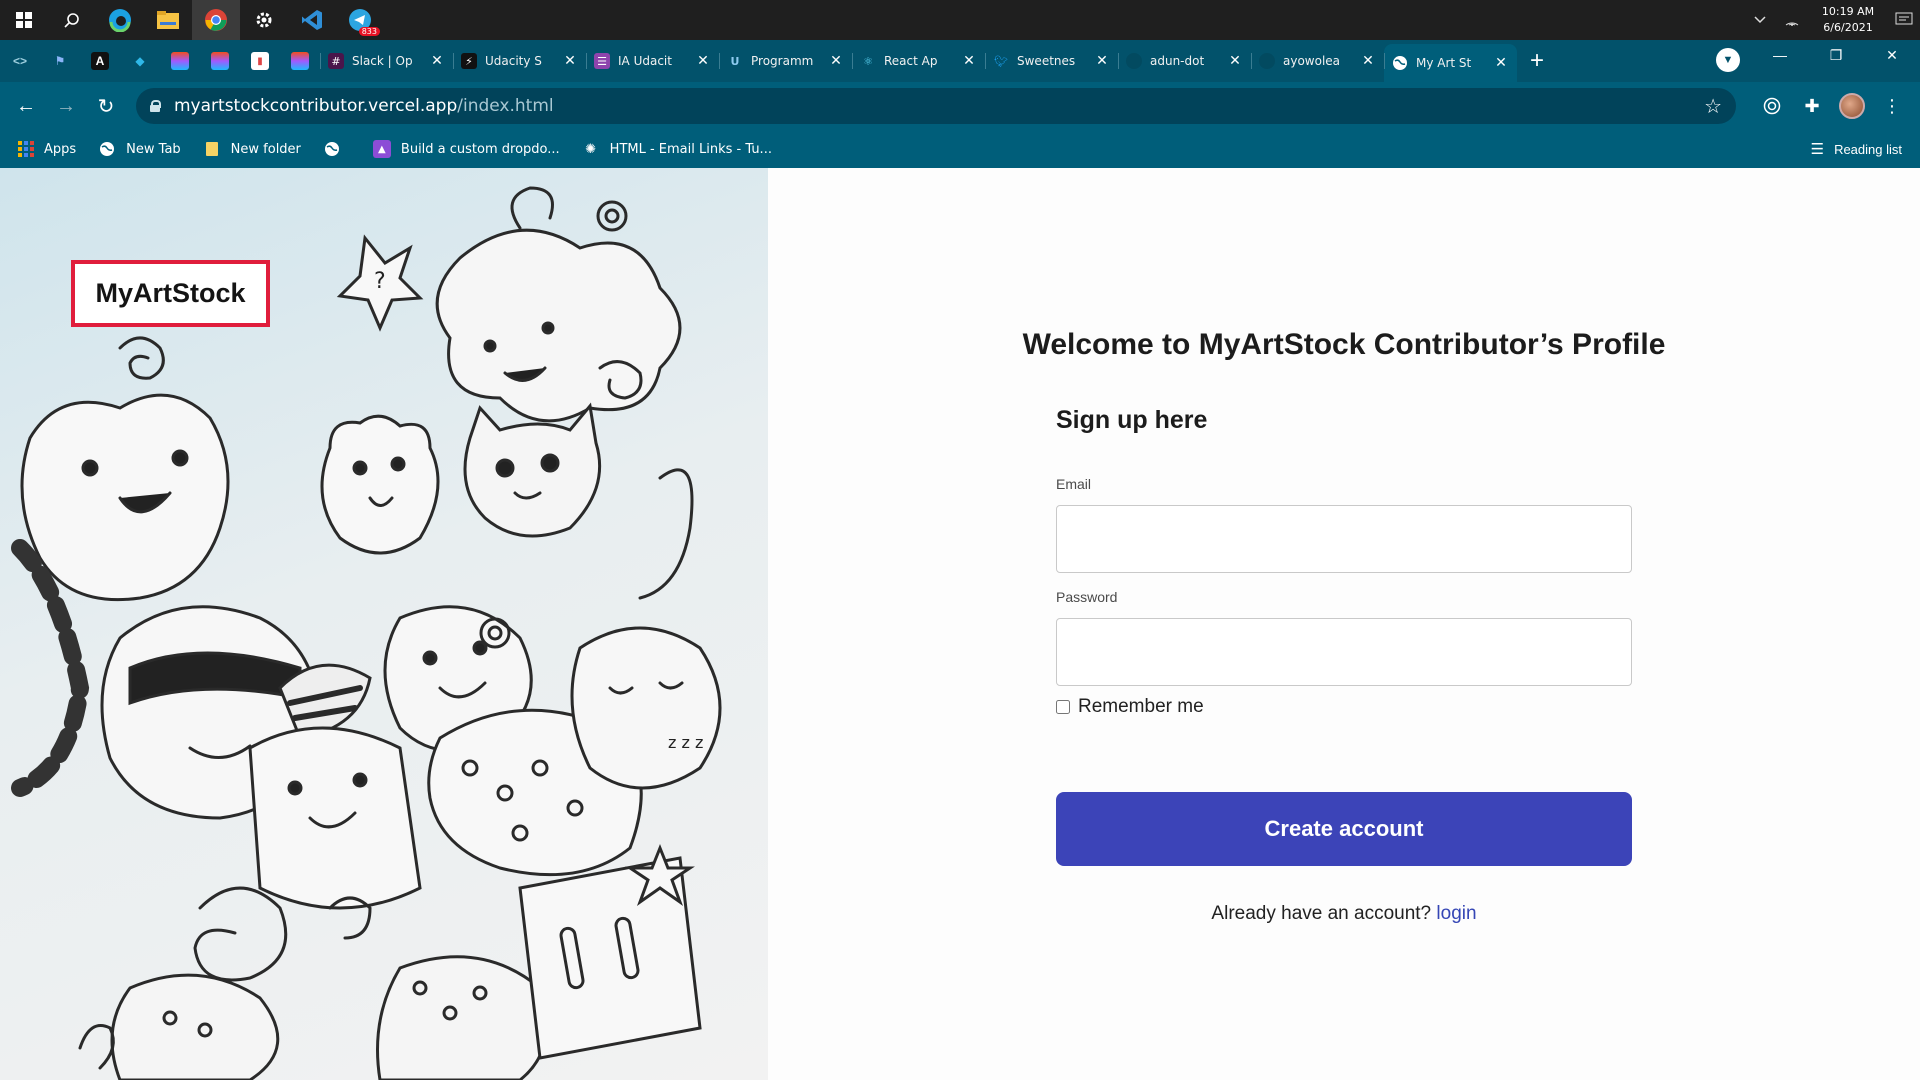 This screenshot has width=1920, height=1080. Describe the element at coordinates (1836, 55) in the screenshot. I see `restore-icon: ❐` at that location.